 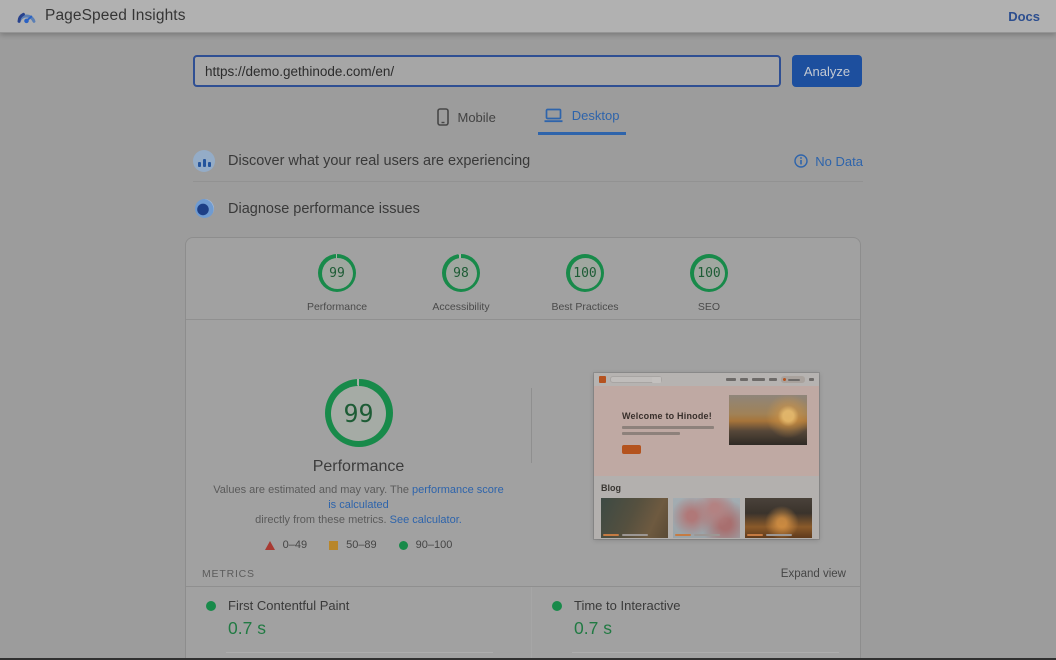 What do you see at coordinates (426, 520) in the screenshot?
I see `see-calculator-link: See calculator.` at bounding box center [426, 520].